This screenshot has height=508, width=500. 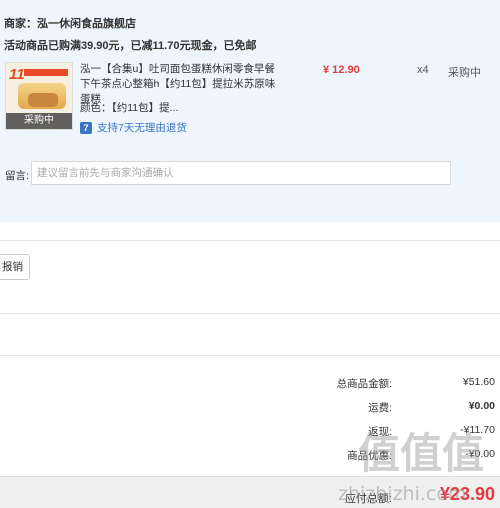 I want to click on product-quantity: x4, so click(x=423, y=70).